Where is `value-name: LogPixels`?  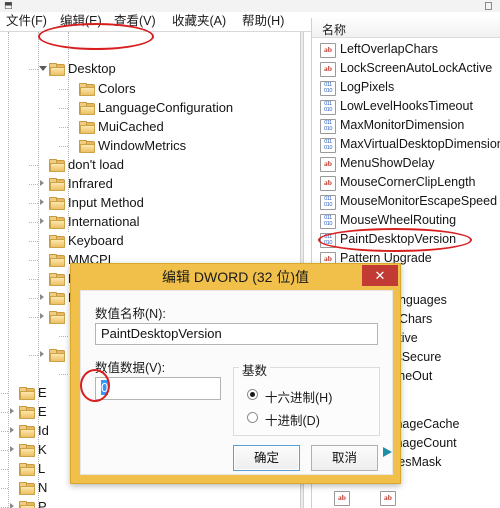
value-name: LogPixels is located at coordinates (367, 87).